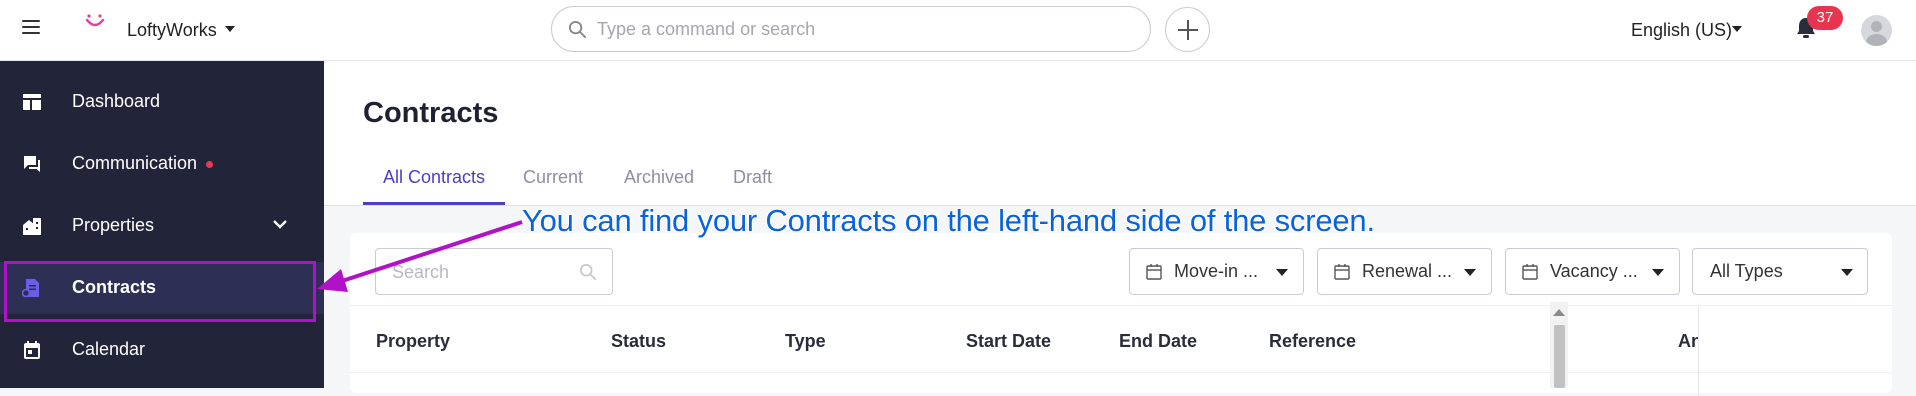 The width and height of the screenshot is (1916, 396). Describe the element at coordinates (434, 177) in the screenshot. I see `tab-all-contracts: All Contracts` at that location.